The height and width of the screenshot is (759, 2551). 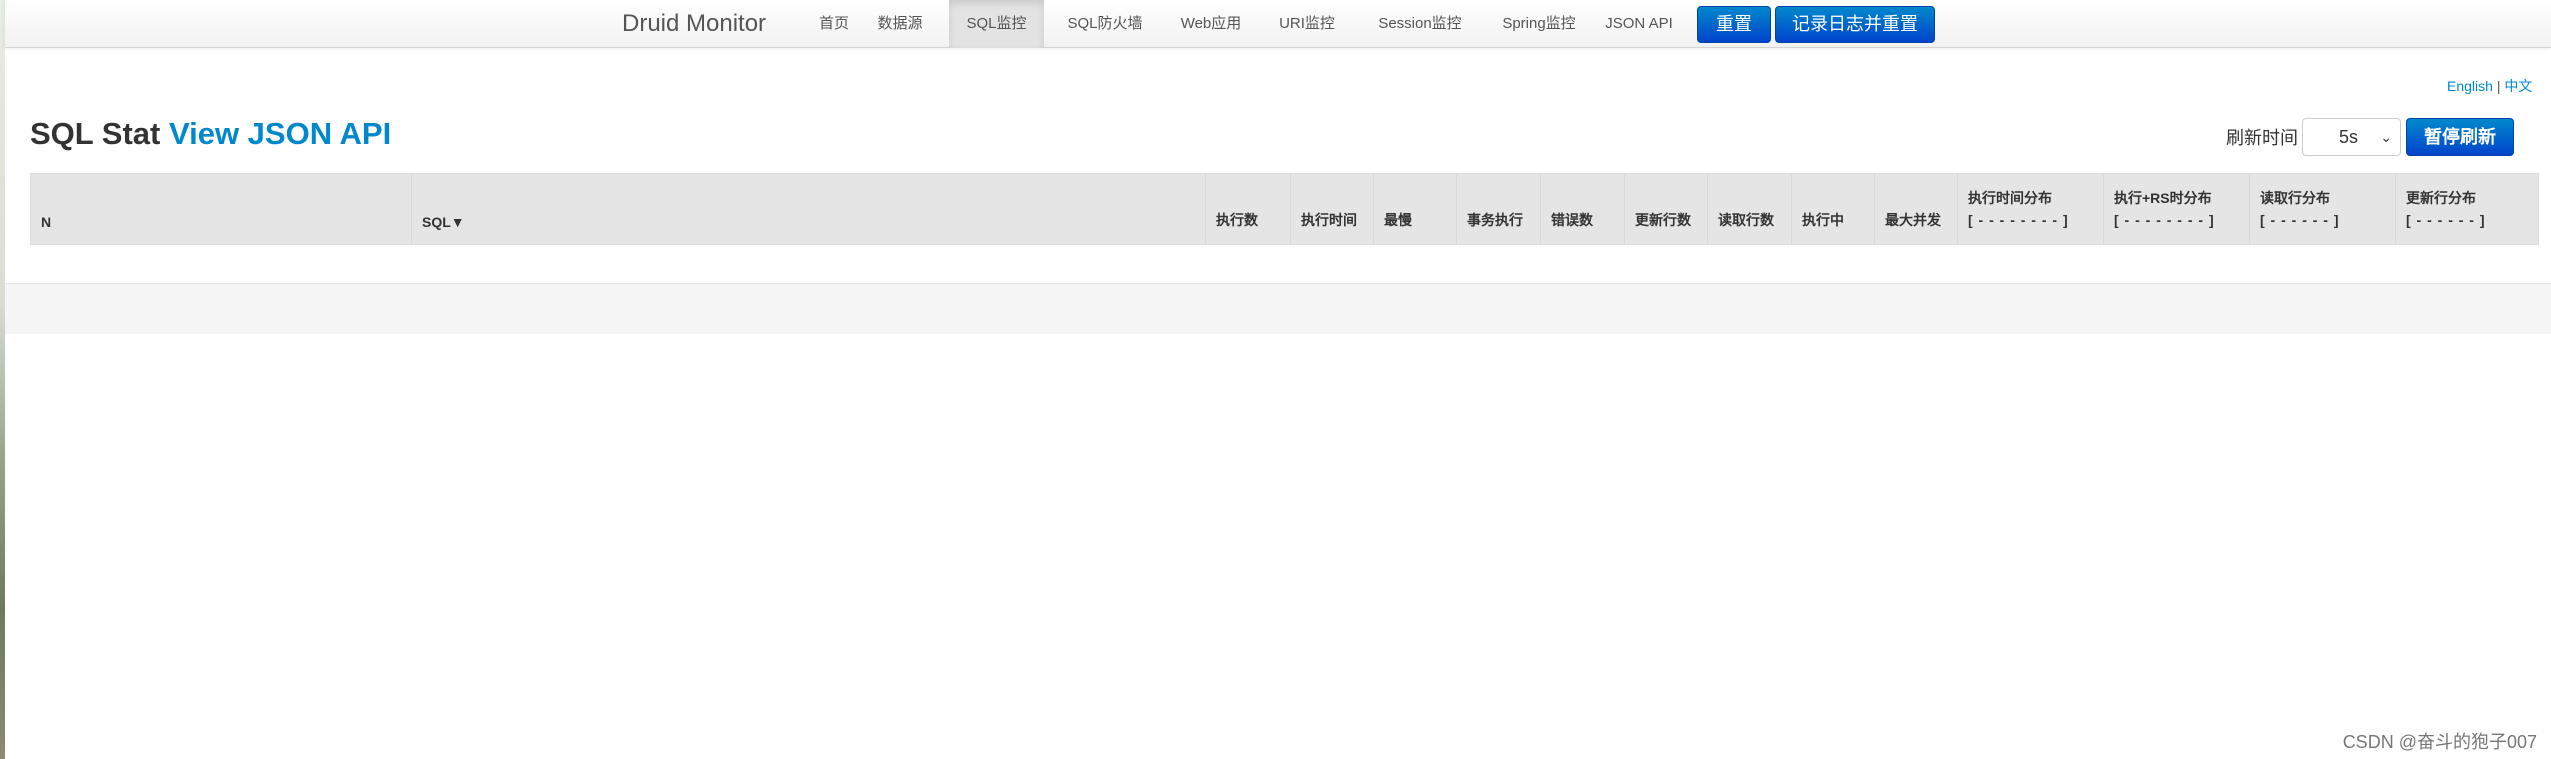 I want to click on nav-home: 首页, so click(x=834, y=24).